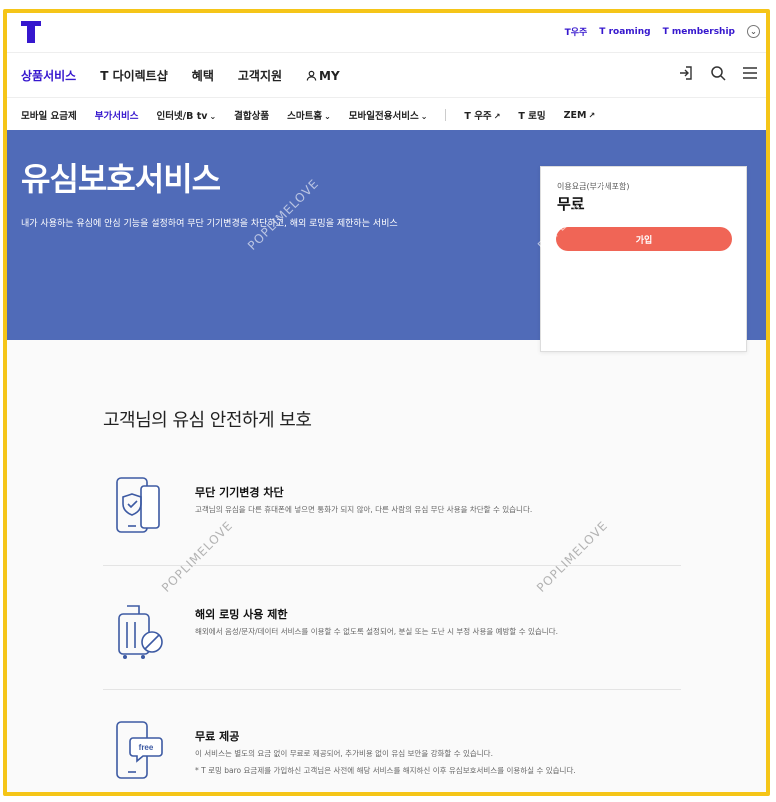 This screenshot has width=776, height=802. Describe the element at coordinates (644, 239) in the screenshot. I see `join-button: 가입` at that location.